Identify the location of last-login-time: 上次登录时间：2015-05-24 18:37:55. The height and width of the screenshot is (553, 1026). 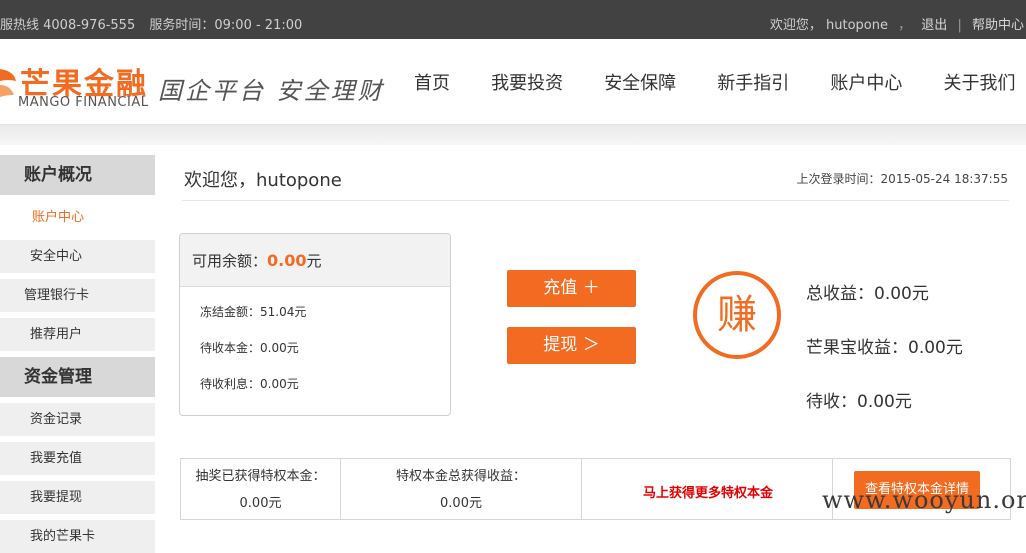
(902, 179).